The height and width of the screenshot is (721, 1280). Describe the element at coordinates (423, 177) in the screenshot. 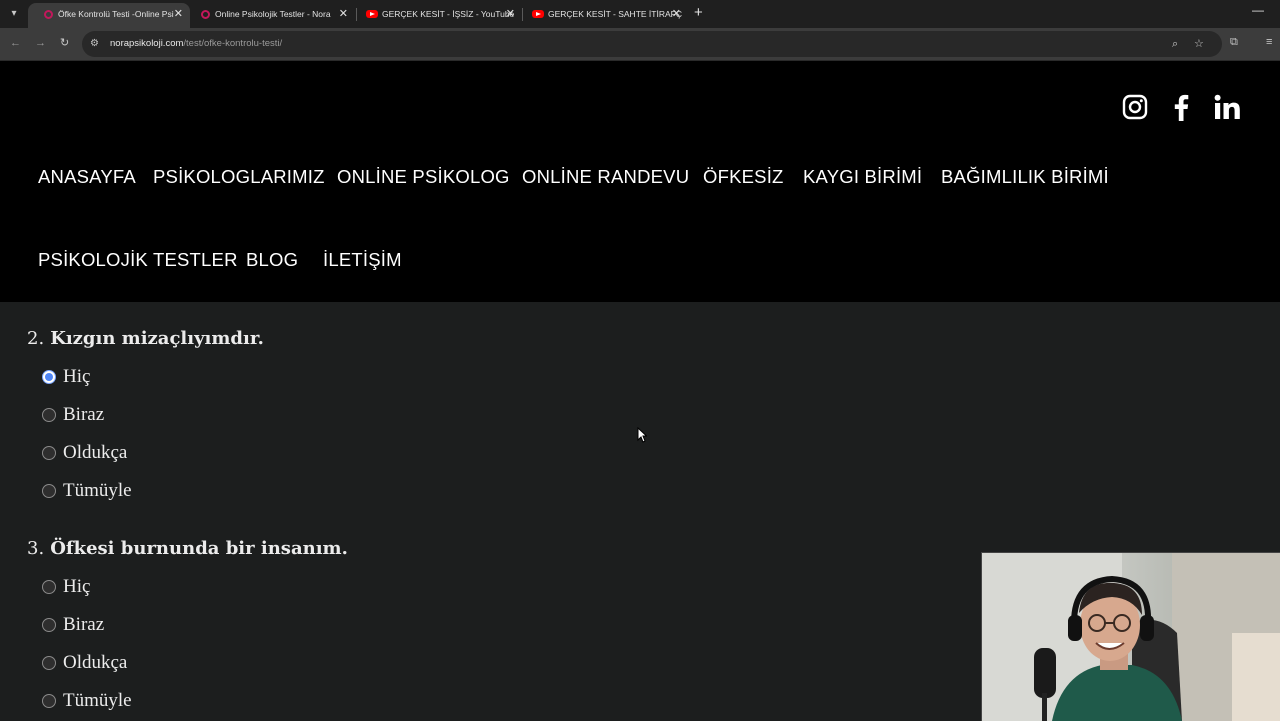

I see `nav-online-psikolog: ONLİNE PSİKOLOG` at that location.